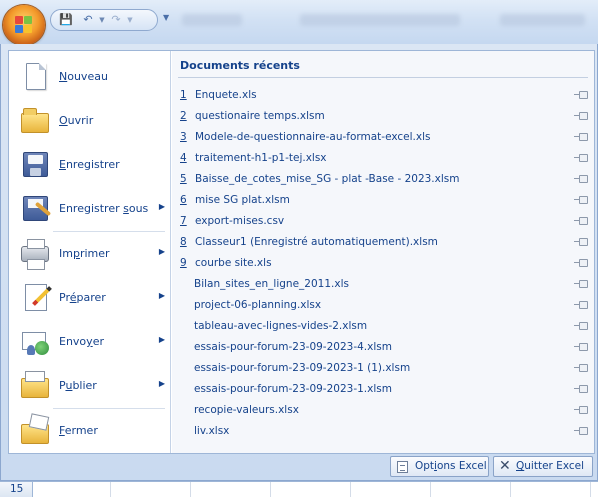 The width and height of the screenshot is (598, 497). Describe the element at coordinates (299, 489) in the screenshot. I see `worksheet-row: 15` at that location.